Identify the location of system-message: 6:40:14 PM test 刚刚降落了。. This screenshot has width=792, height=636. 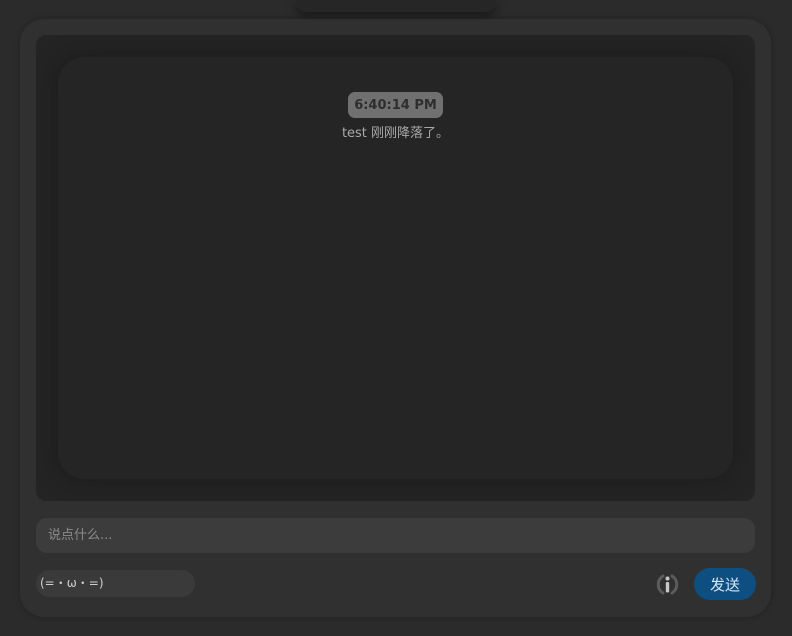
(395, 117).